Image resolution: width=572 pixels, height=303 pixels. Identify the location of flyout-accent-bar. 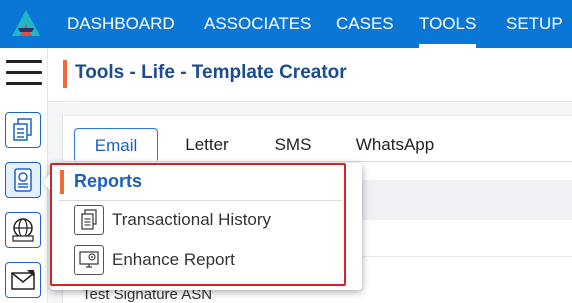
(62, 182).